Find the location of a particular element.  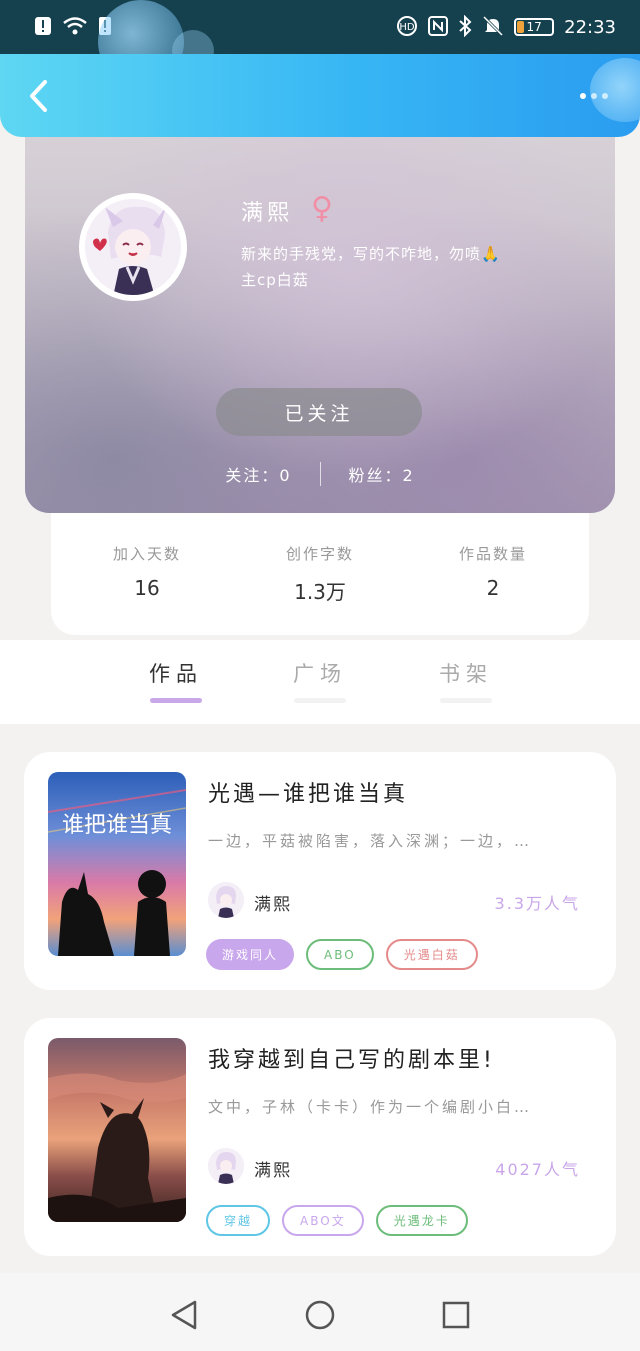

battery-level: 17 is located at coordinates (534, 27).